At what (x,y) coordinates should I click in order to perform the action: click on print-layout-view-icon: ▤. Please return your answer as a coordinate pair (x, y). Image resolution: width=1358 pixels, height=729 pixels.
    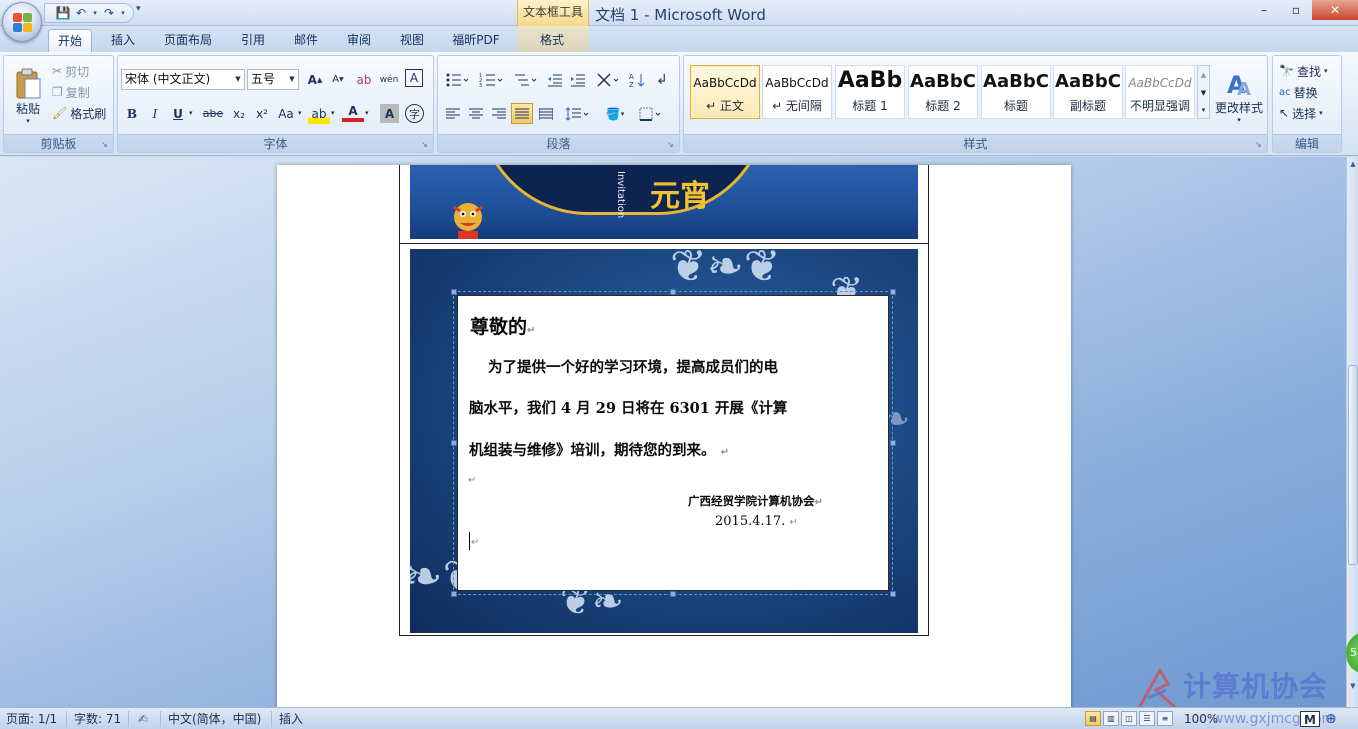
    Looking at the image, I should click on (1093, 718).